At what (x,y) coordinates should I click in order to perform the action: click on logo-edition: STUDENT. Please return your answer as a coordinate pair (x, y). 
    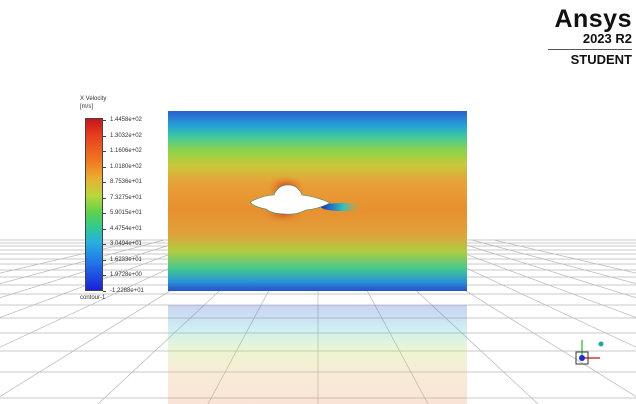
    Looking at the image, I should click on (601, 59).